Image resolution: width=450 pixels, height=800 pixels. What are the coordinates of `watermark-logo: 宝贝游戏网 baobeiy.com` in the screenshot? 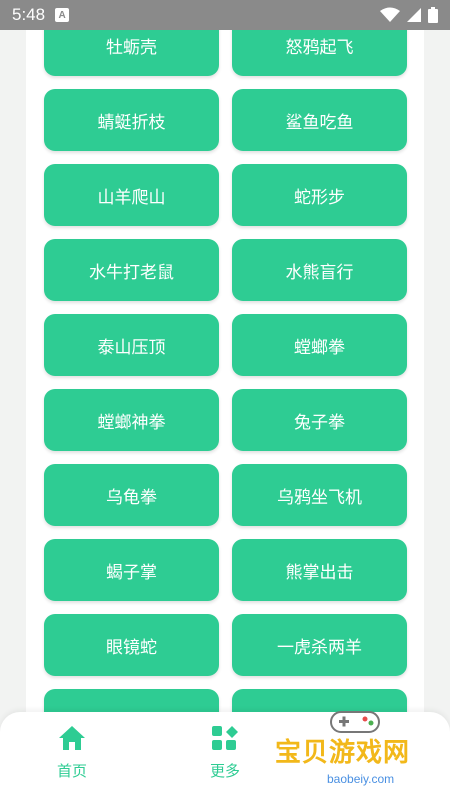 It's located at (360, 751).